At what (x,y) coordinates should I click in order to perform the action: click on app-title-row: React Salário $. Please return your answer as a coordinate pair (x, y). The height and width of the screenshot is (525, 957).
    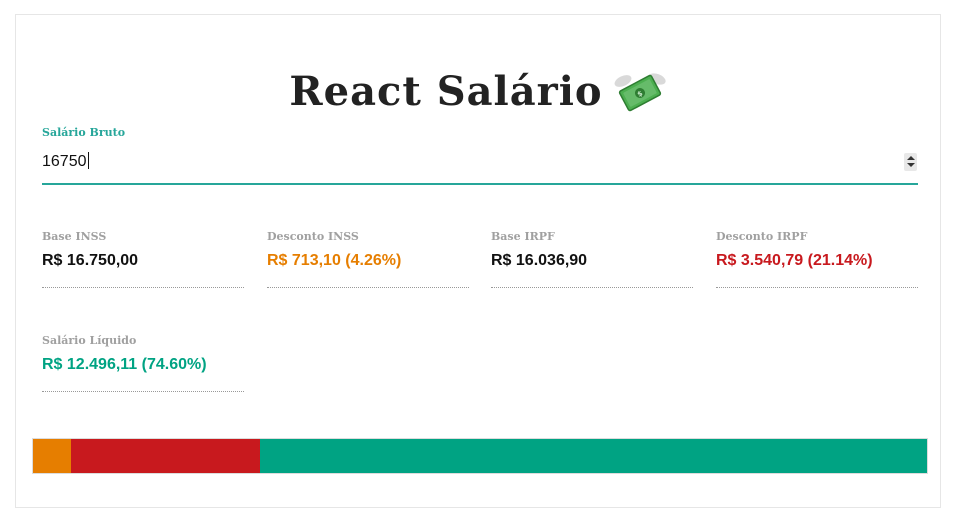
    Looking at the image, I should click on (478, 92).